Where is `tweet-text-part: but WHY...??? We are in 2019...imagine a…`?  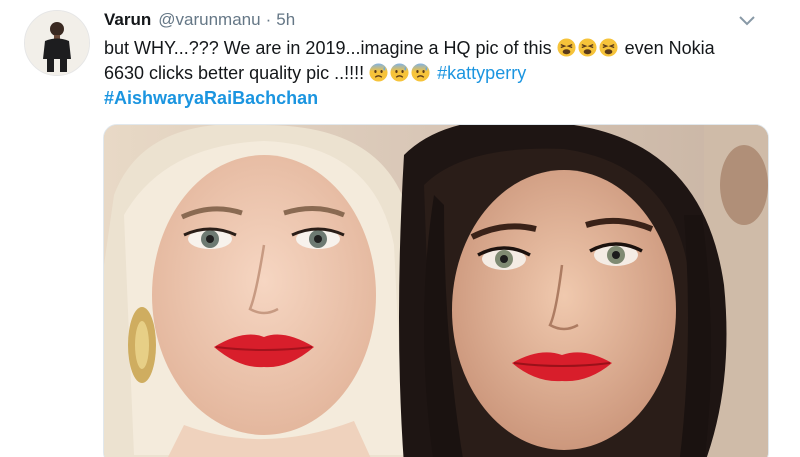 tweet-text-part: but WHY...??? We are in 2019...imagine a… is located at coordinates (328, 48).